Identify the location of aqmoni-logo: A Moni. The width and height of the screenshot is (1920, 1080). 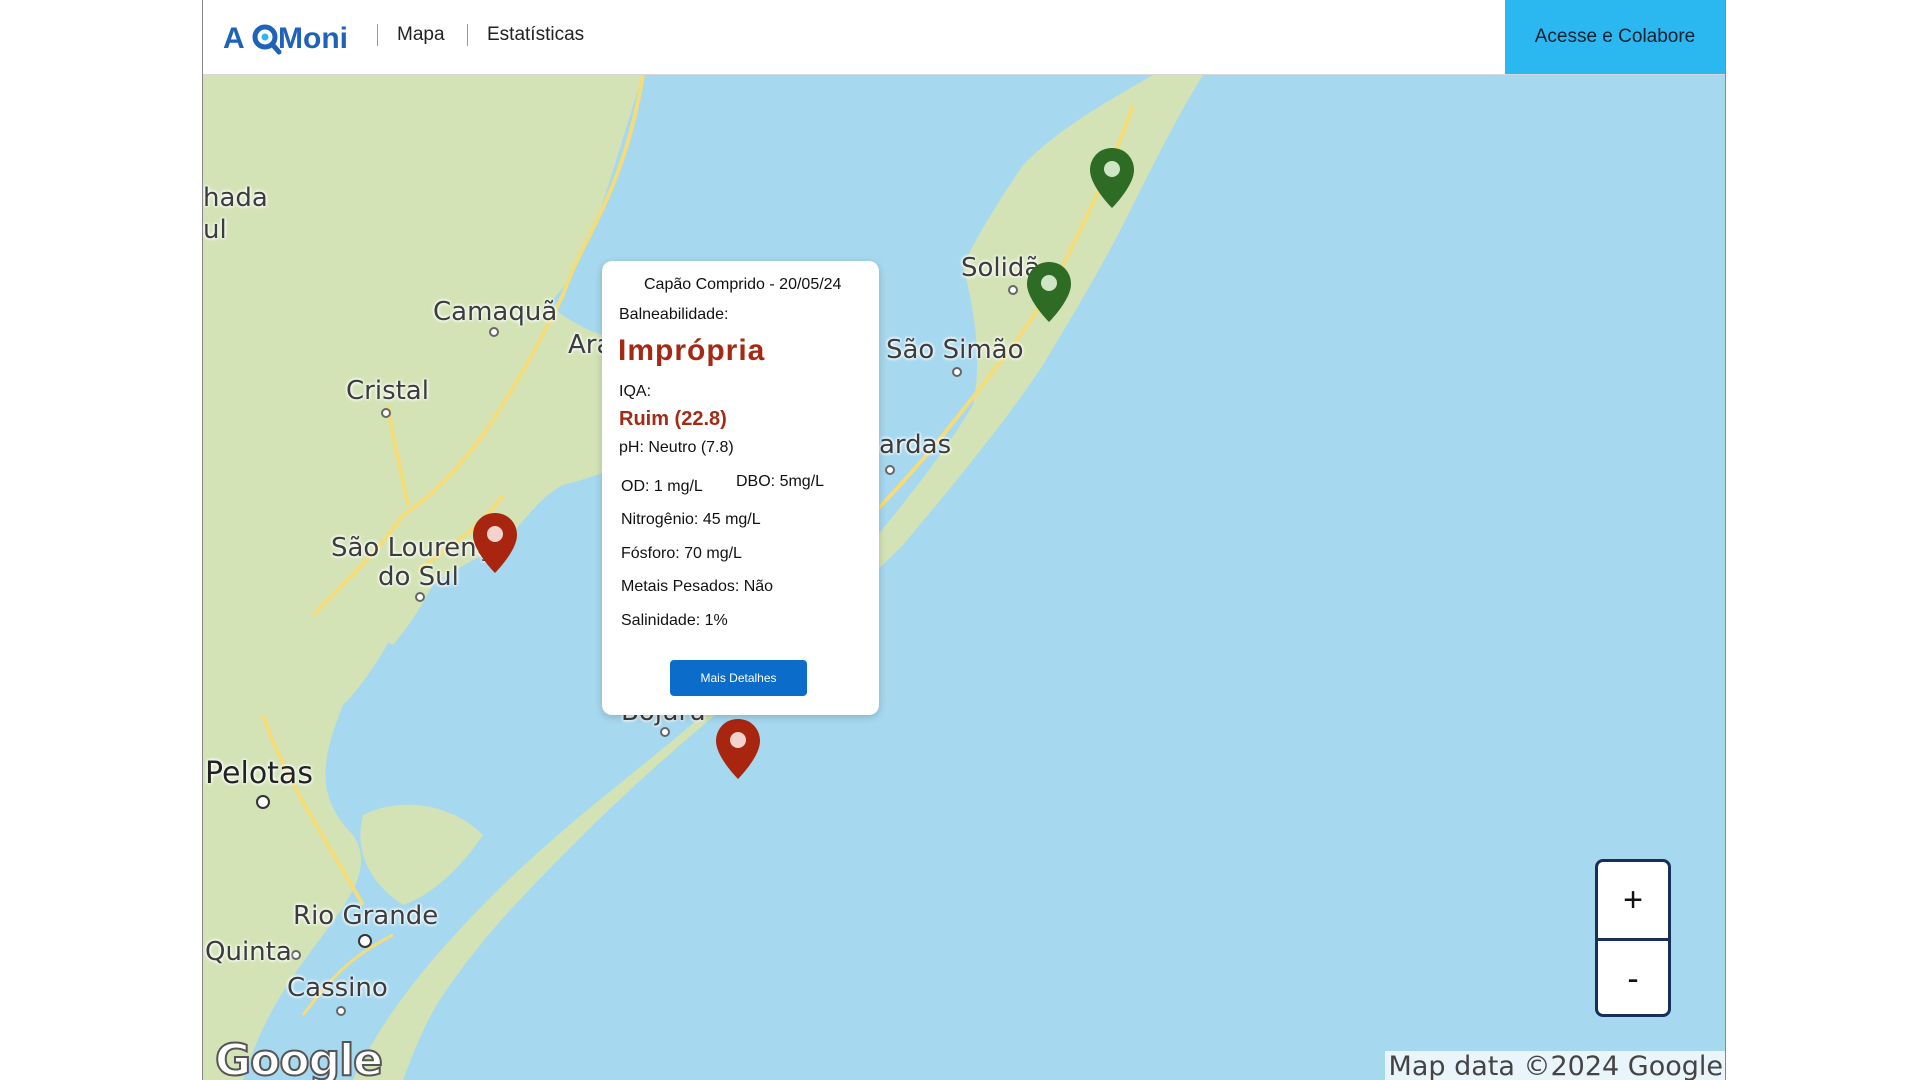
(288, 36).